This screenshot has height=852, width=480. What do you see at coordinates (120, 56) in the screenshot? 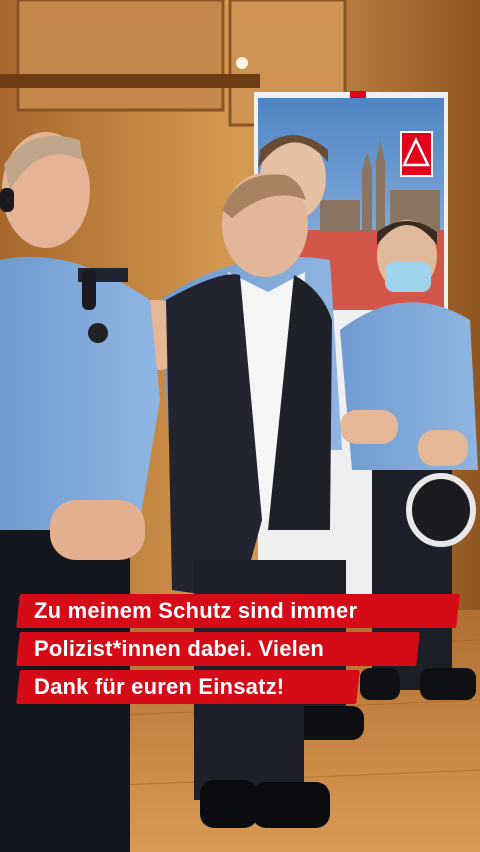
I see `wall-panel` at bounding box center [120, 56].